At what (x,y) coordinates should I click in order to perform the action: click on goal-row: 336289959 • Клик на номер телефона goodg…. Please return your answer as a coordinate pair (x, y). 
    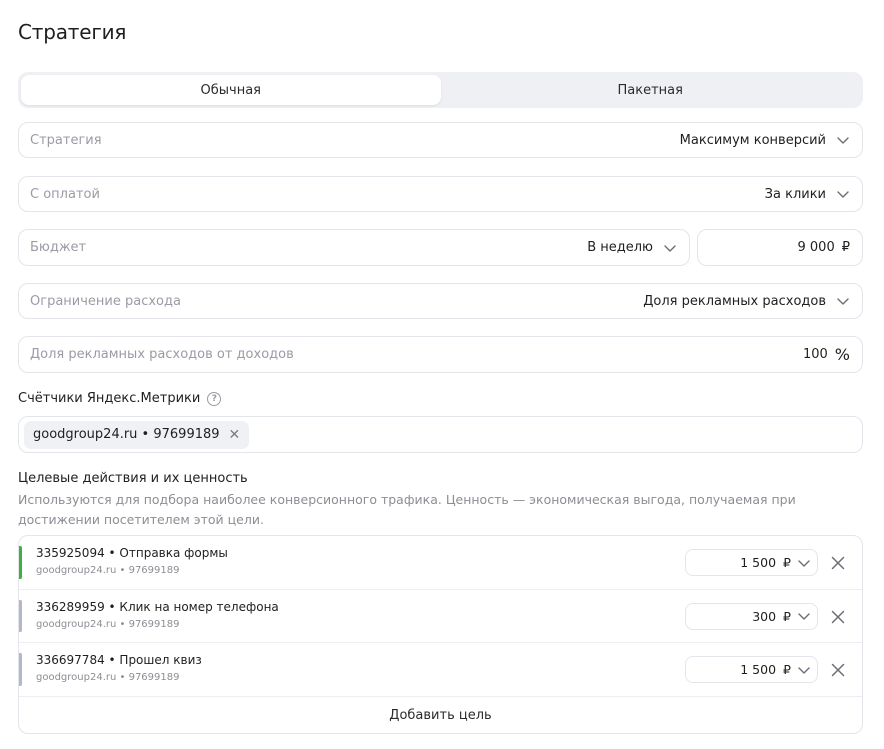
    Looking at the image, I should click on (440, 616).